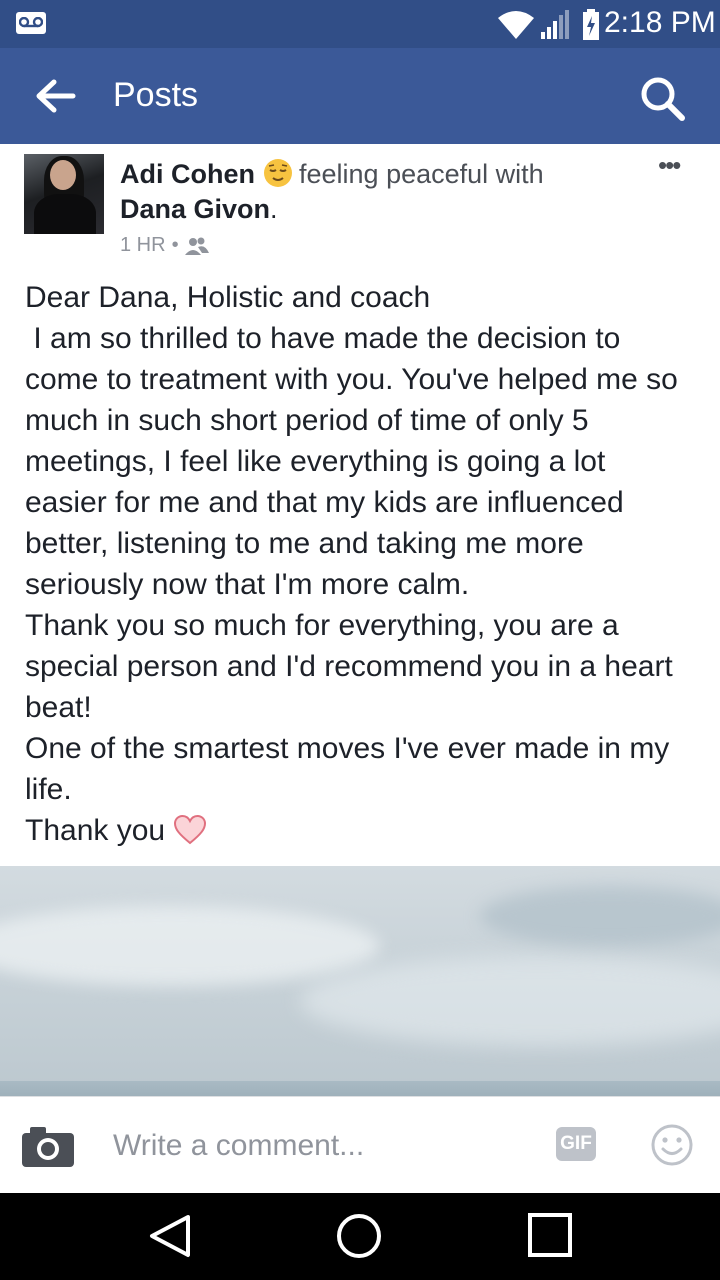  What do you see at coordinates (663, 99) in the screenshot?
I see `search-icon` at bounding box center [663, 99].